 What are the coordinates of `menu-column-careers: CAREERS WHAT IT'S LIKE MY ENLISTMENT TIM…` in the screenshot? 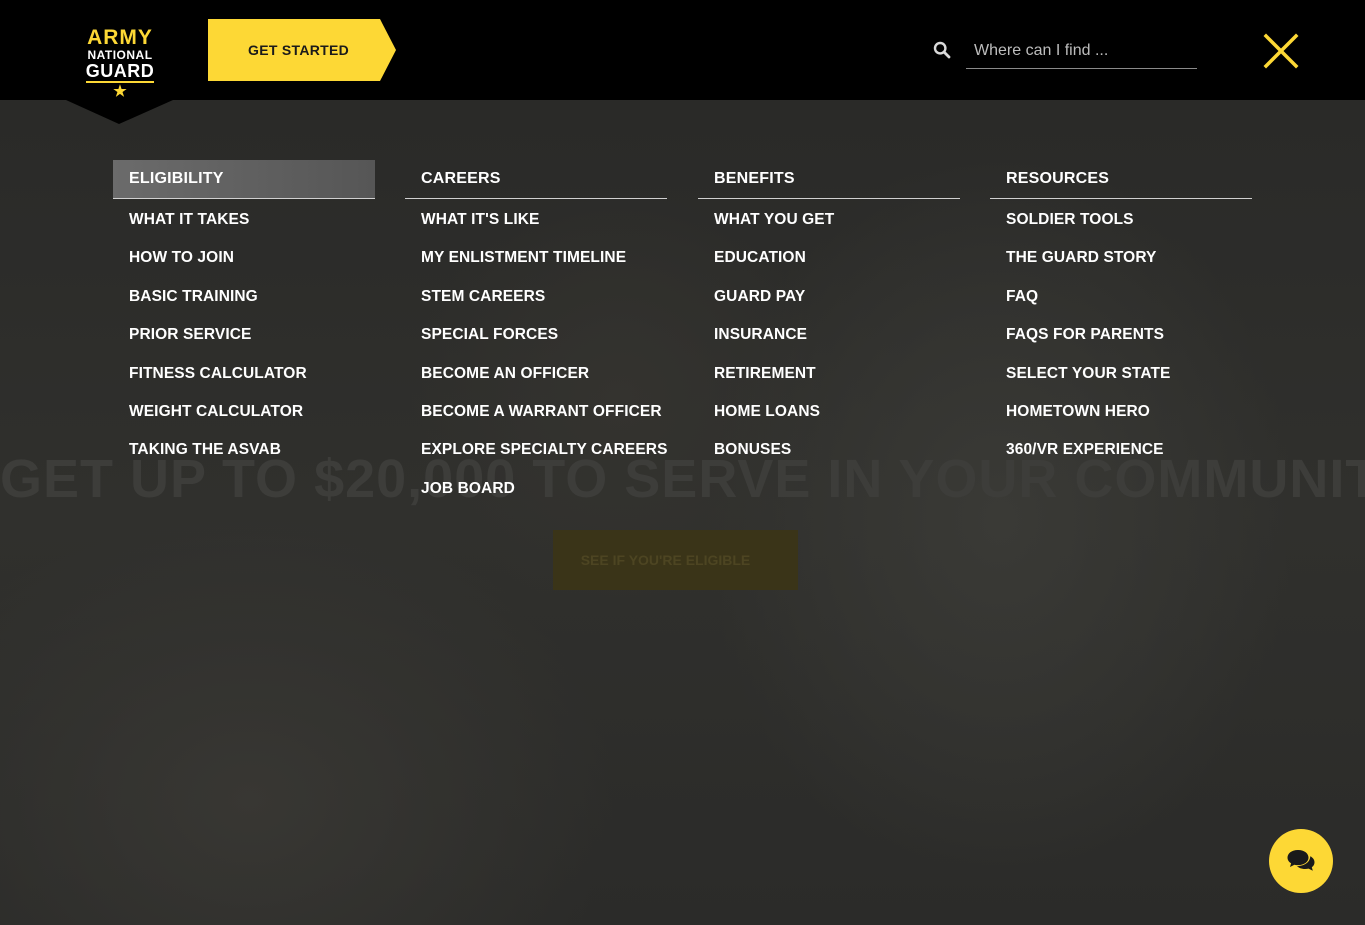 It's located at (536, 334).